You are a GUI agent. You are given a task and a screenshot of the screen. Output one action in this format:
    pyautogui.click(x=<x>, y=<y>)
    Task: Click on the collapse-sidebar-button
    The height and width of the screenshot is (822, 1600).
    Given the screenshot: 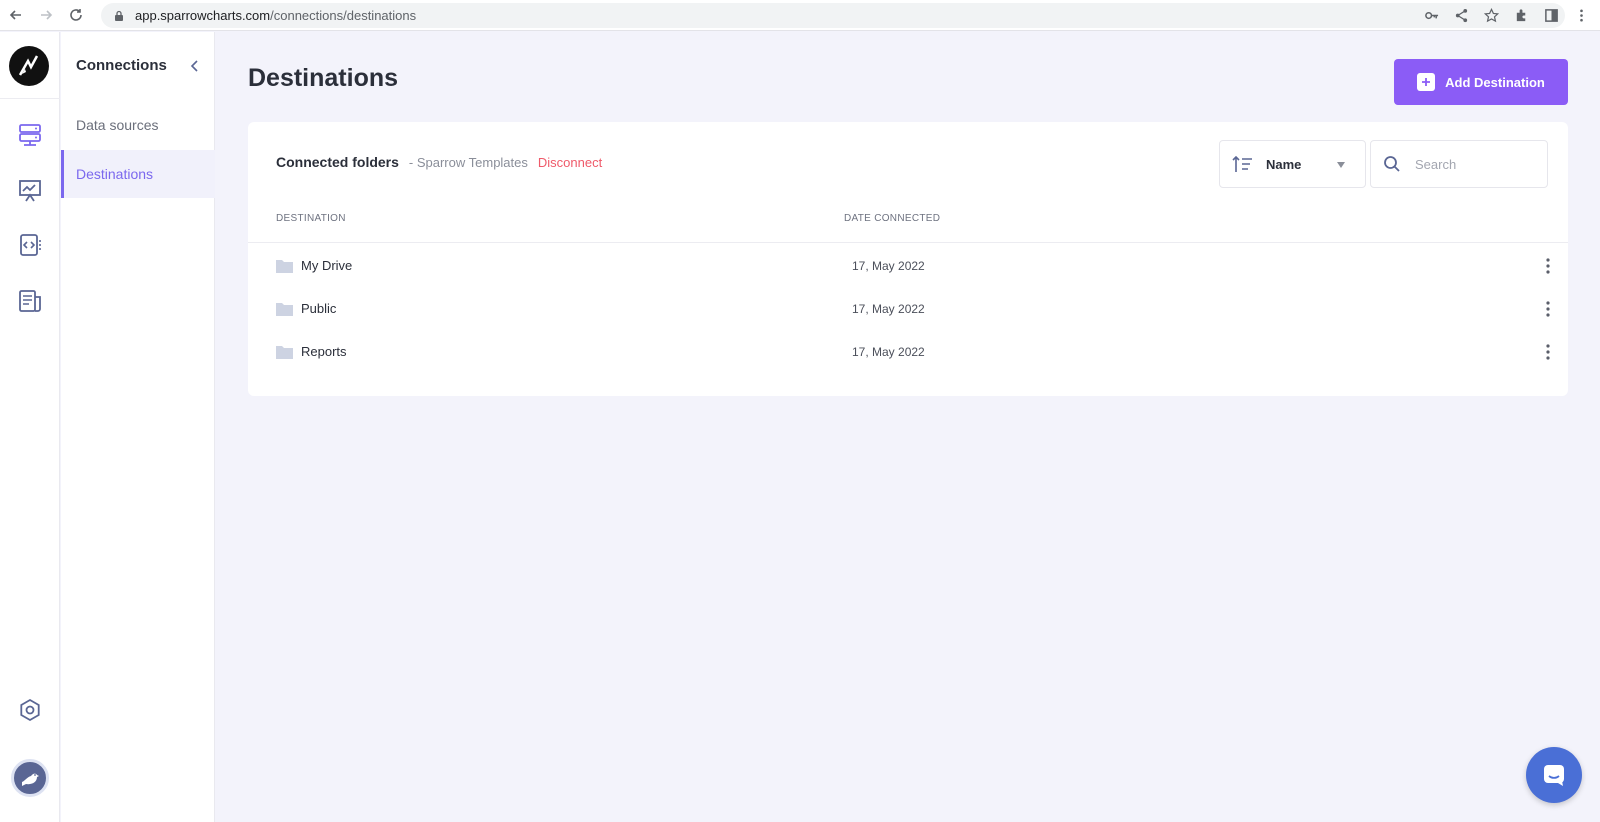 What is the action you would take?
    pyautogui.click(x=195, y=66)
    